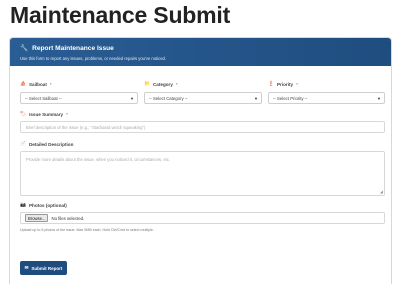 The height and width of the screenshot is (284, 400). Describe the element at coordinates (23, 114) in the screenshot. I see `tag-icon: 🏷` at that location.